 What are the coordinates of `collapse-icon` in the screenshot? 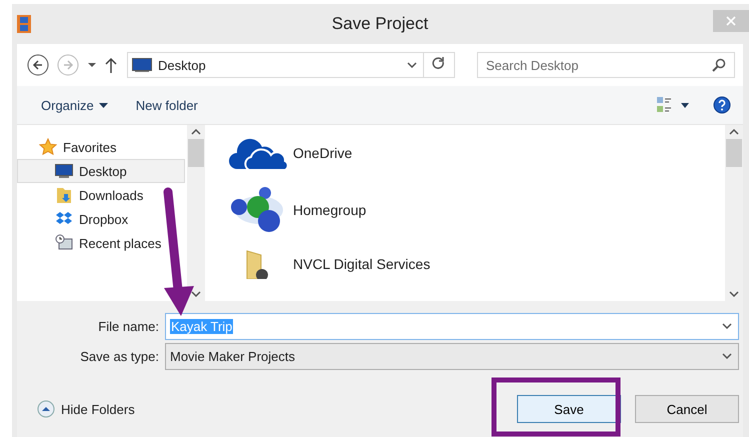 It's located at (46, 409).